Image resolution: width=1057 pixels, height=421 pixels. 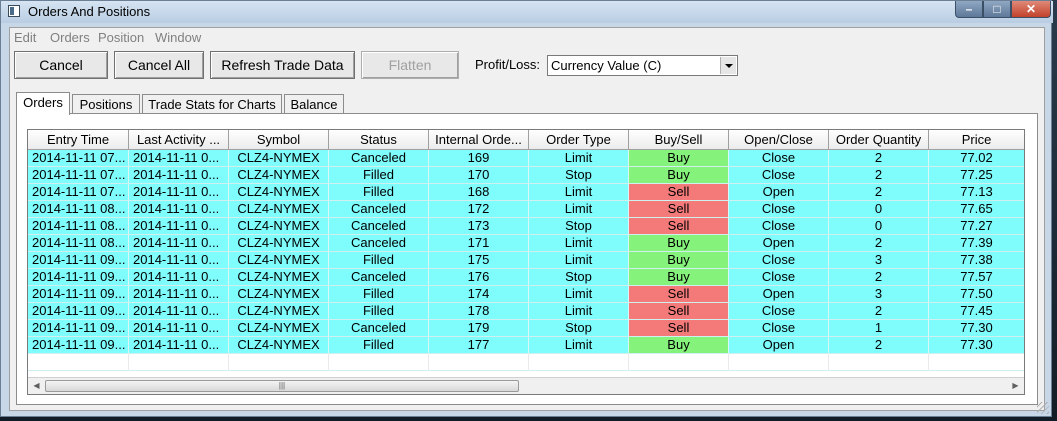 What do you see at coordinates (976, 158) in the screenshot?
I see `cell-price: 77.02` at bounding box center [976, 158].